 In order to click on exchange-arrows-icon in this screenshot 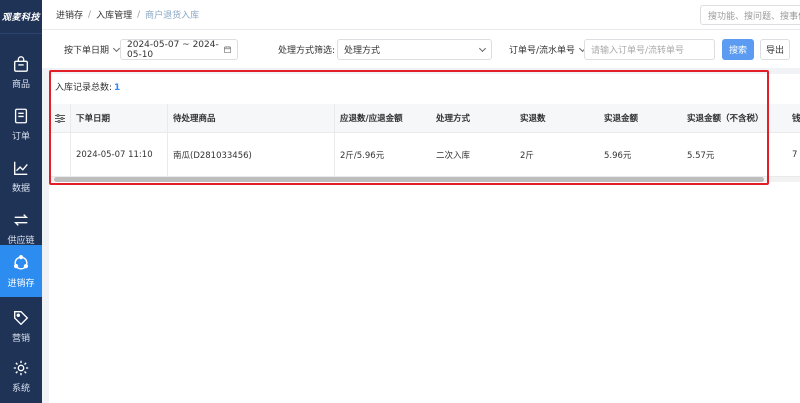, I will do `click(21, 219)`.